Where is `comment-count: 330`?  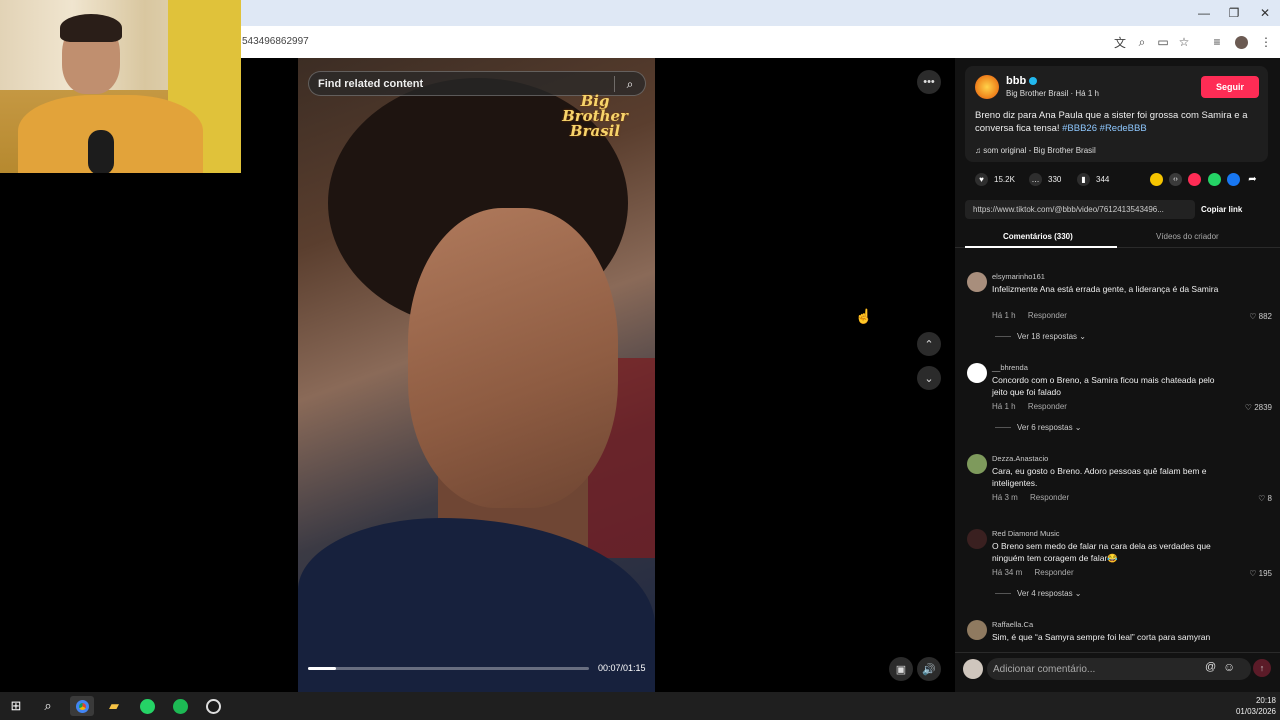 comment-count: 330 is located at coordinates (1055, 179).